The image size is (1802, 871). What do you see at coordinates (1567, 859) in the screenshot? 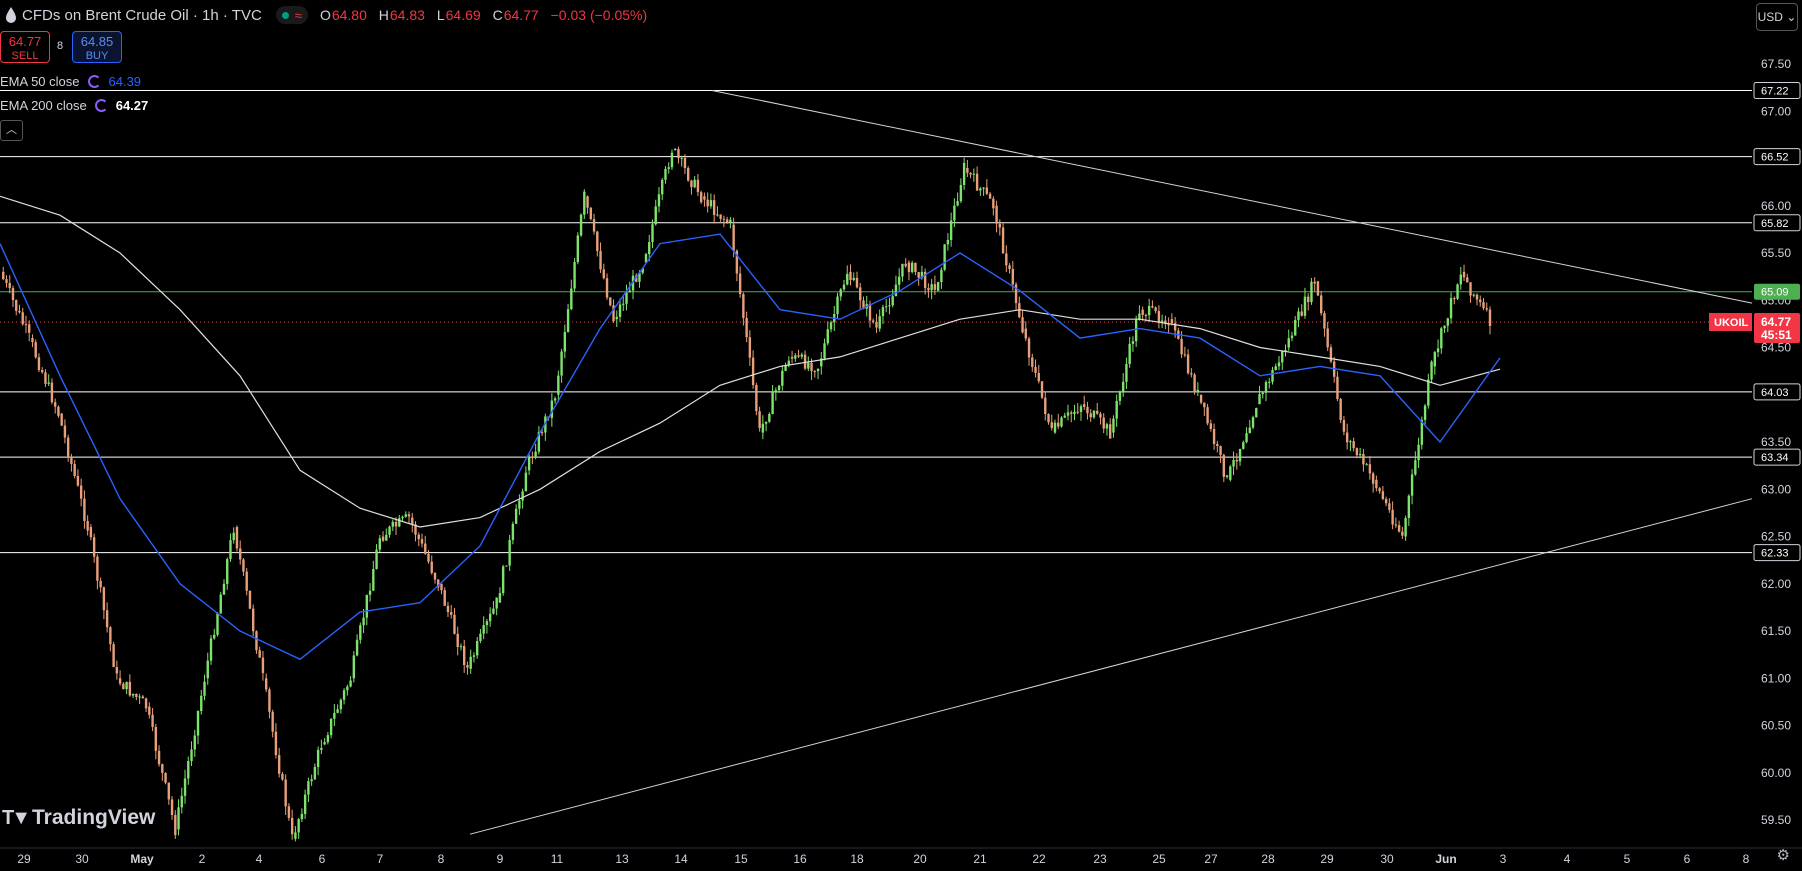
I see `x-tick-label: 4` at bounding box center [1567, 859].